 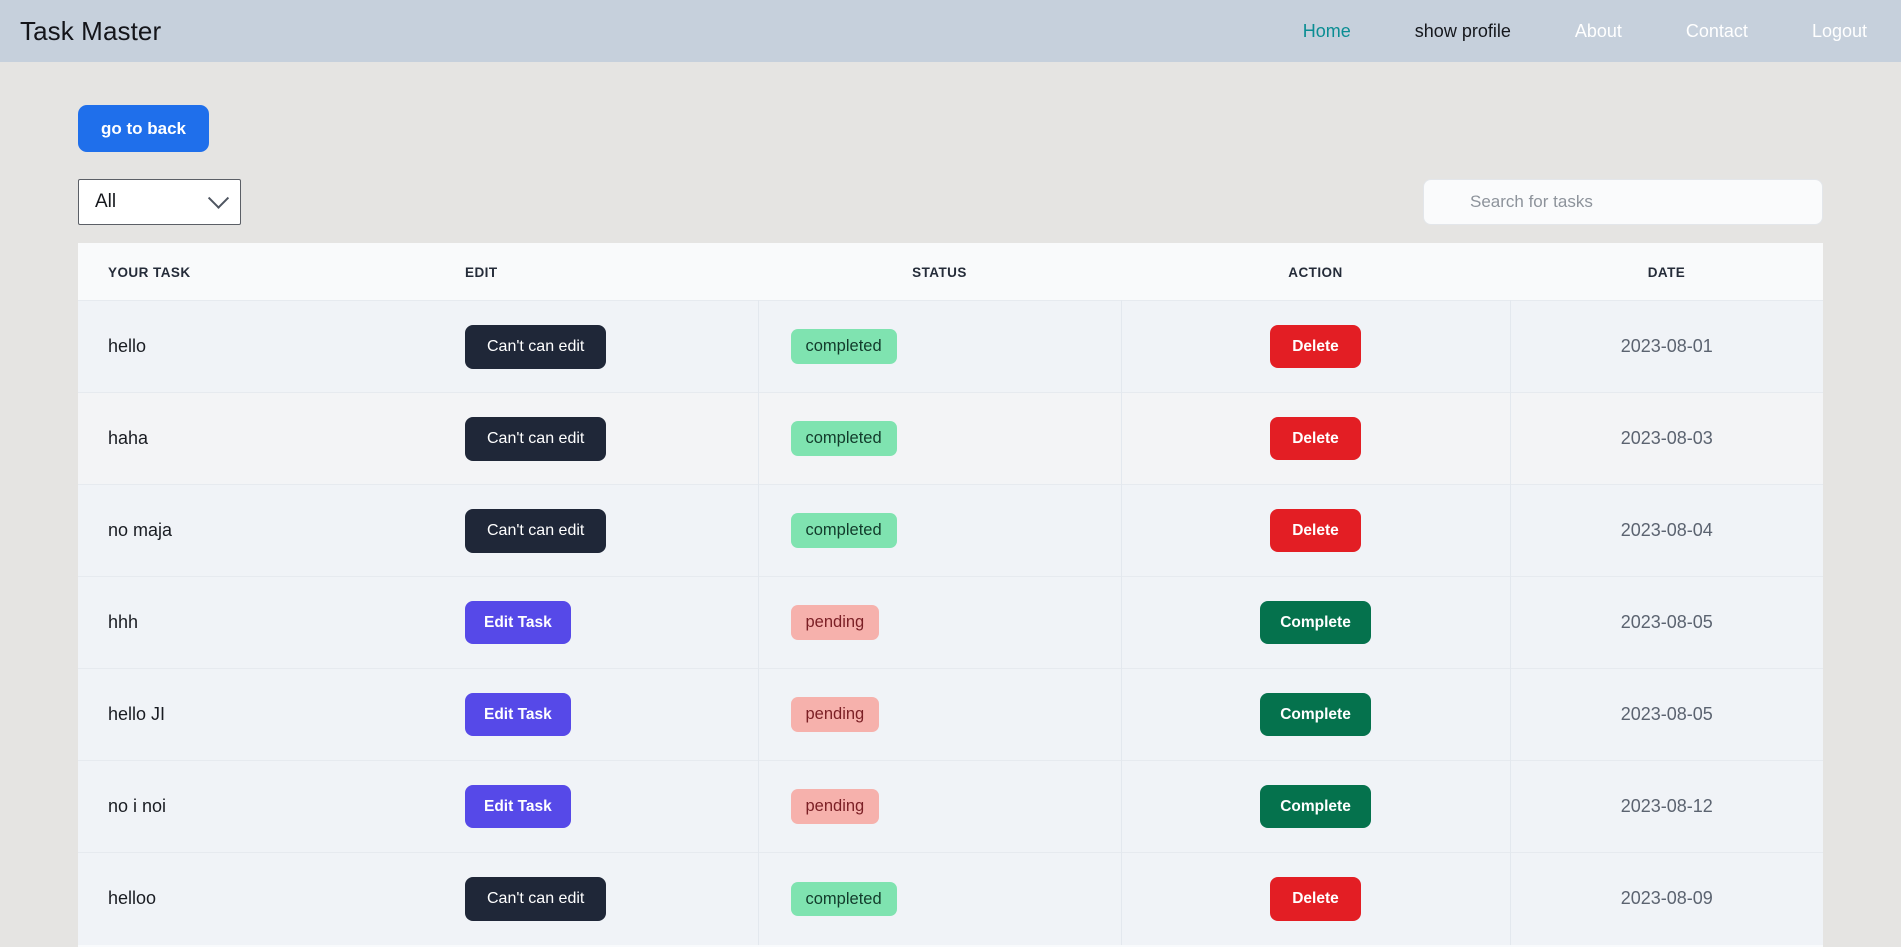 What do you see at coordinates (91, 30) in the screenshot?
I see `app-brand-title: Task Master` at bounding box center [91, 30].